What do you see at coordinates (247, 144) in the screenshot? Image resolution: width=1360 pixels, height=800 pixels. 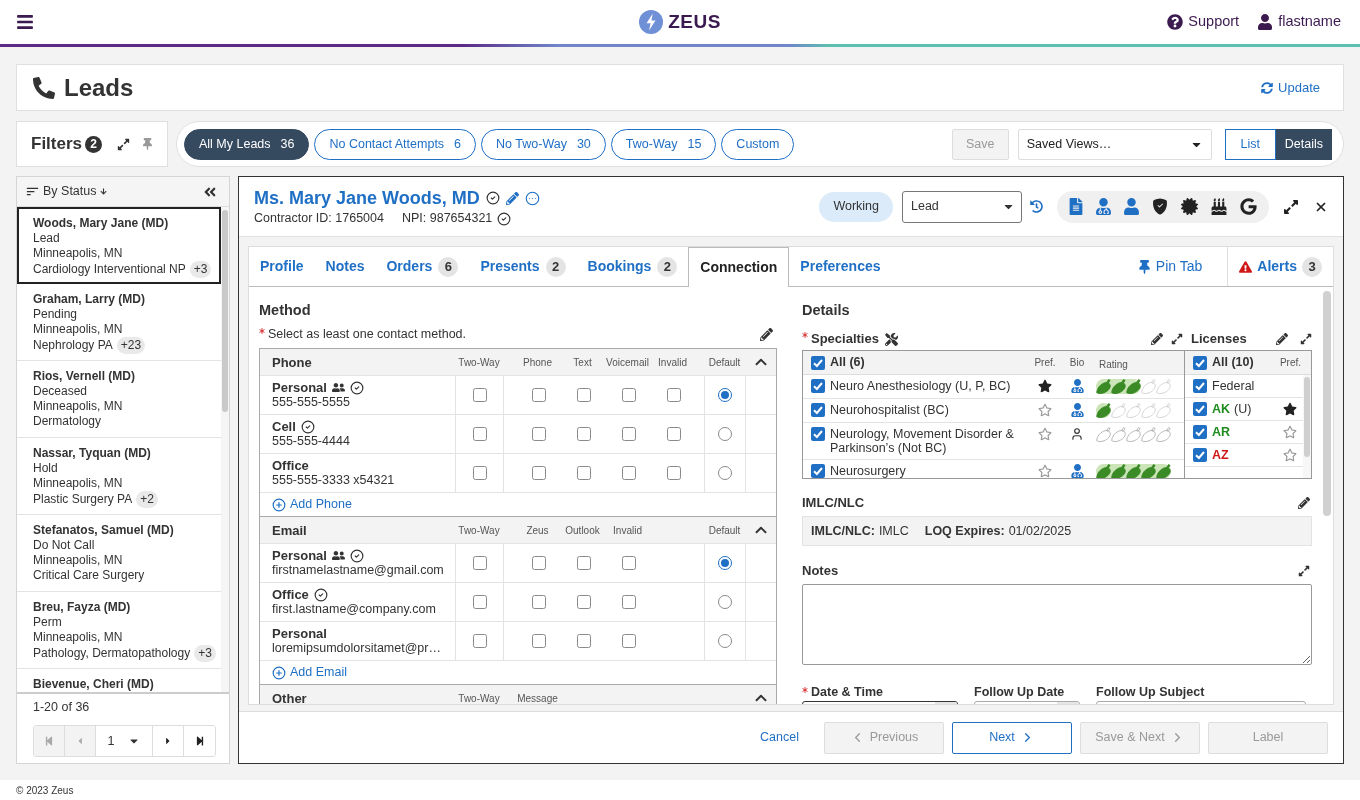 I see `view-filter-button: All My Leads 36` at bounding box center [247, 144].